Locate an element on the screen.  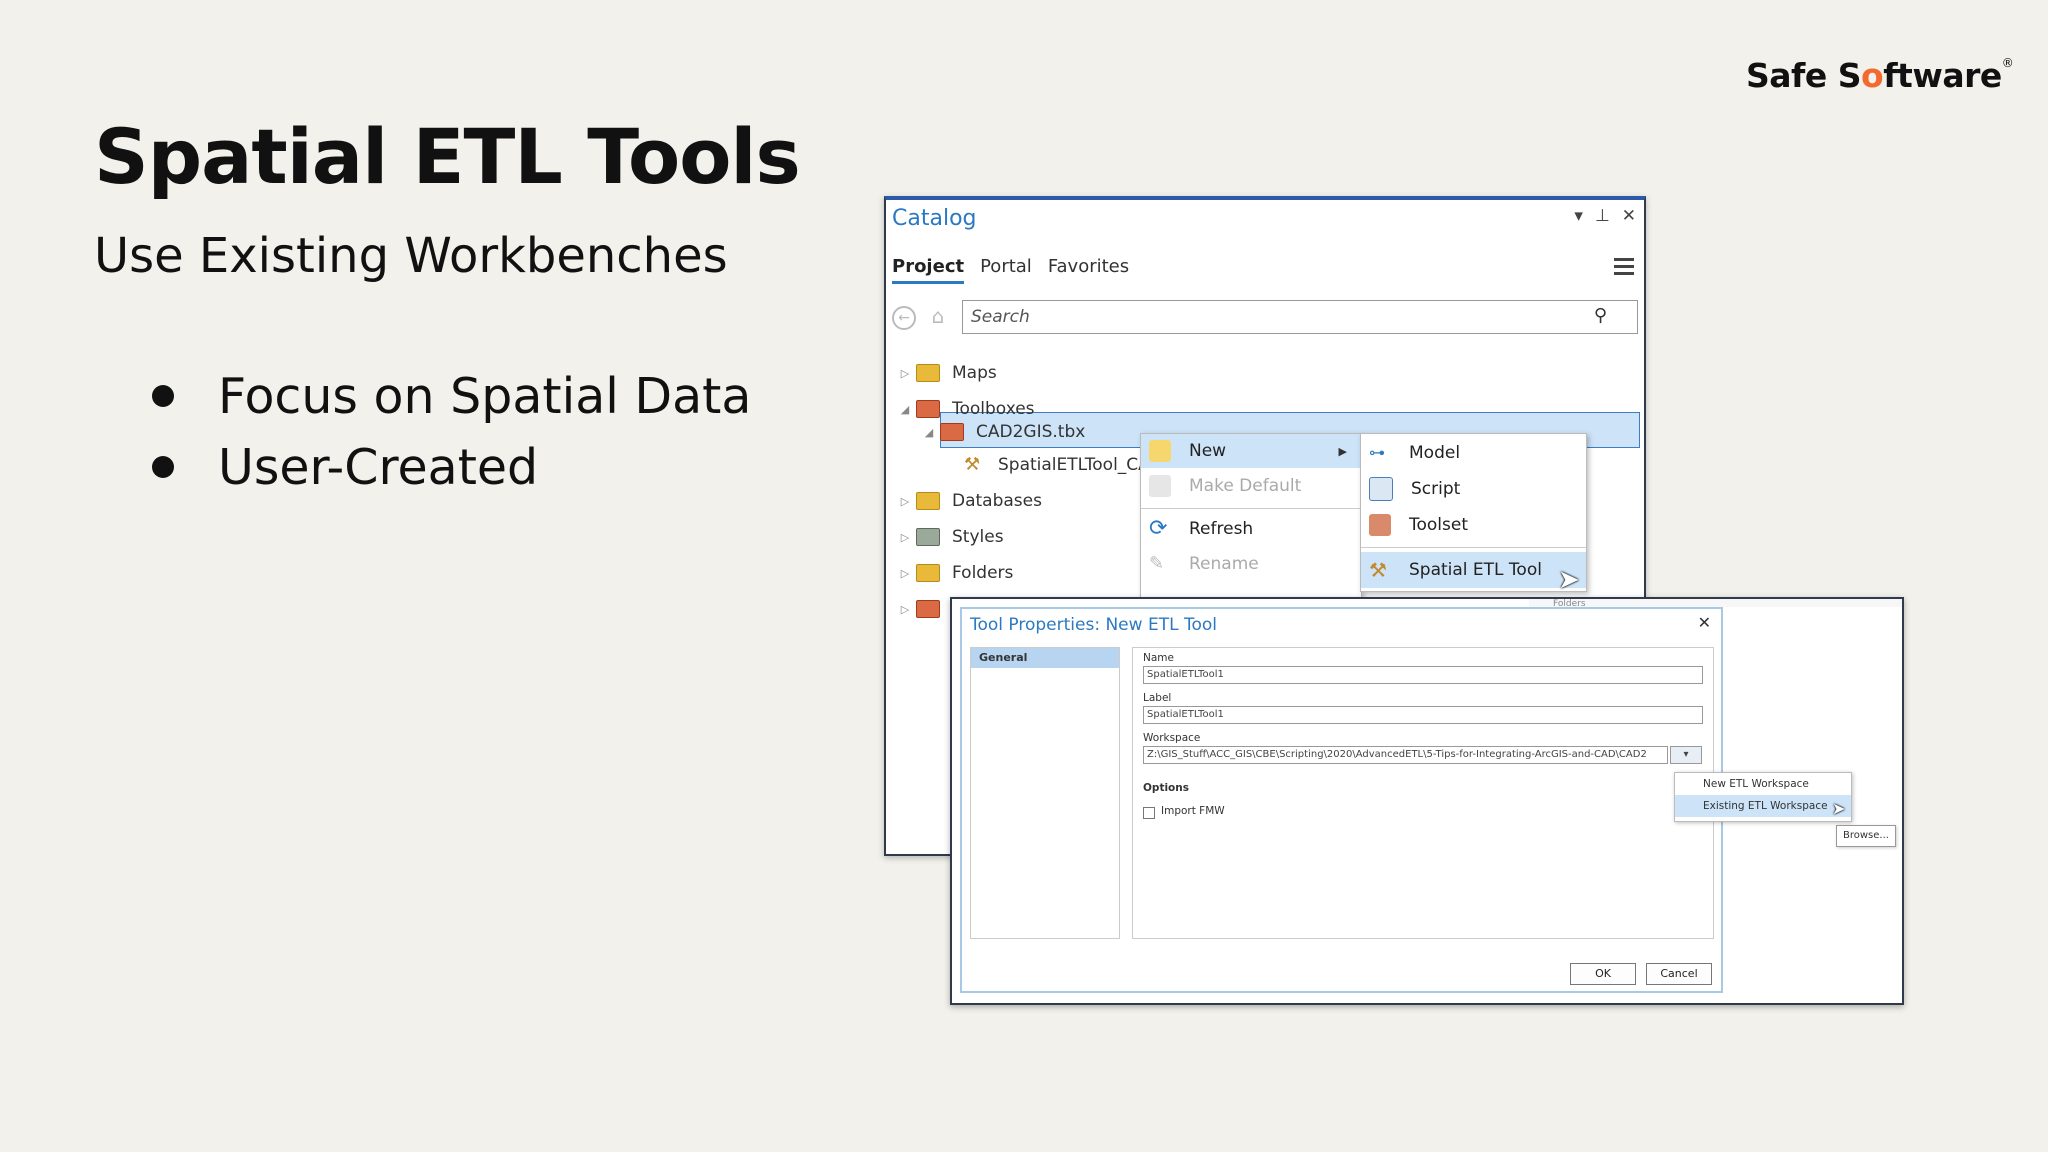
toolset-icon is located at coordinates (1380, 525).